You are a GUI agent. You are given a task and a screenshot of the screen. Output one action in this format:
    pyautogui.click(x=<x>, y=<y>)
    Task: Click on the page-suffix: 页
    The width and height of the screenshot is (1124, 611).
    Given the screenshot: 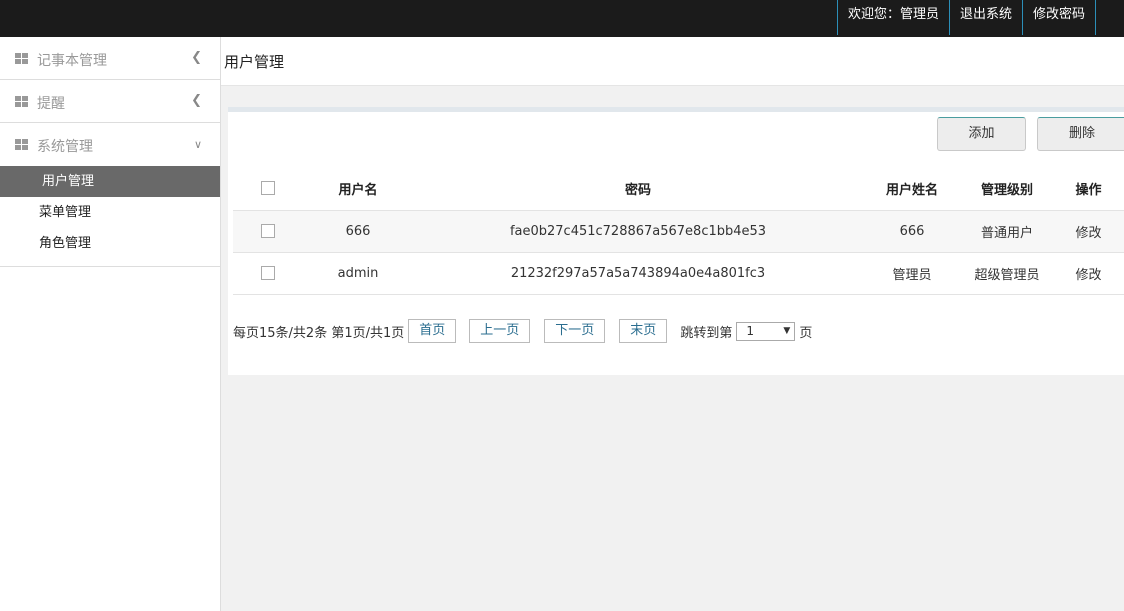 What is the action you would take?
    pyautogui.click(x=806, y=333)
    